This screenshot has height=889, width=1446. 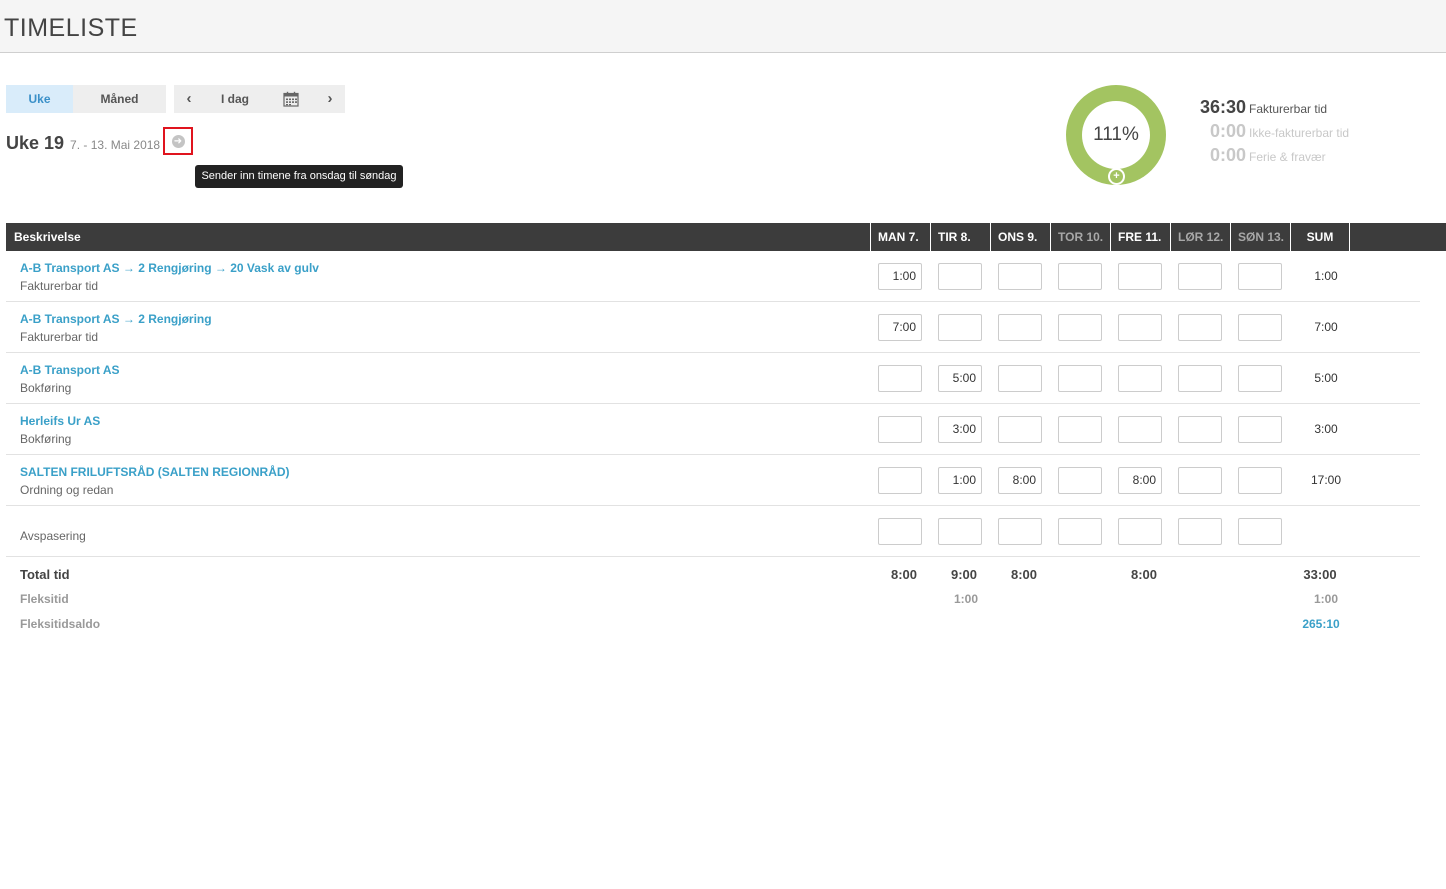 What do you see at coordinates (116, 319) in the screenshot?
I see `row-title-link: A-B Transport AS → 2 Rengjøring` at bounding box center [116, 319].